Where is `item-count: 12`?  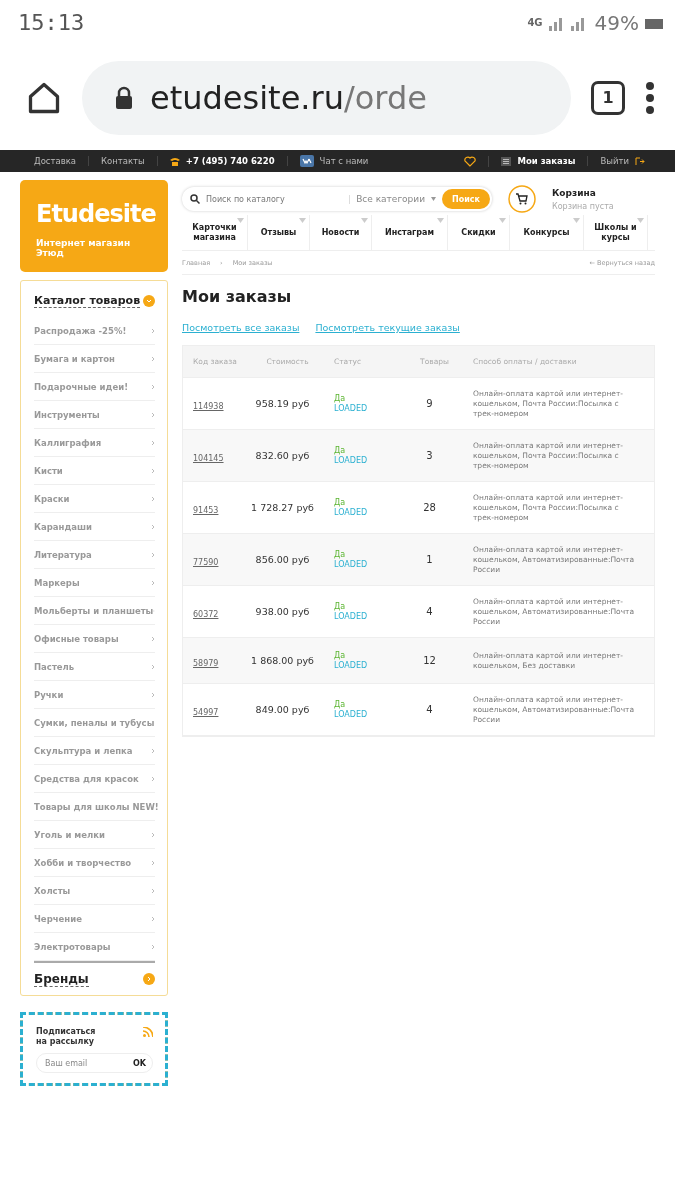
item-count: 12 is located at coordinates (429, 660).